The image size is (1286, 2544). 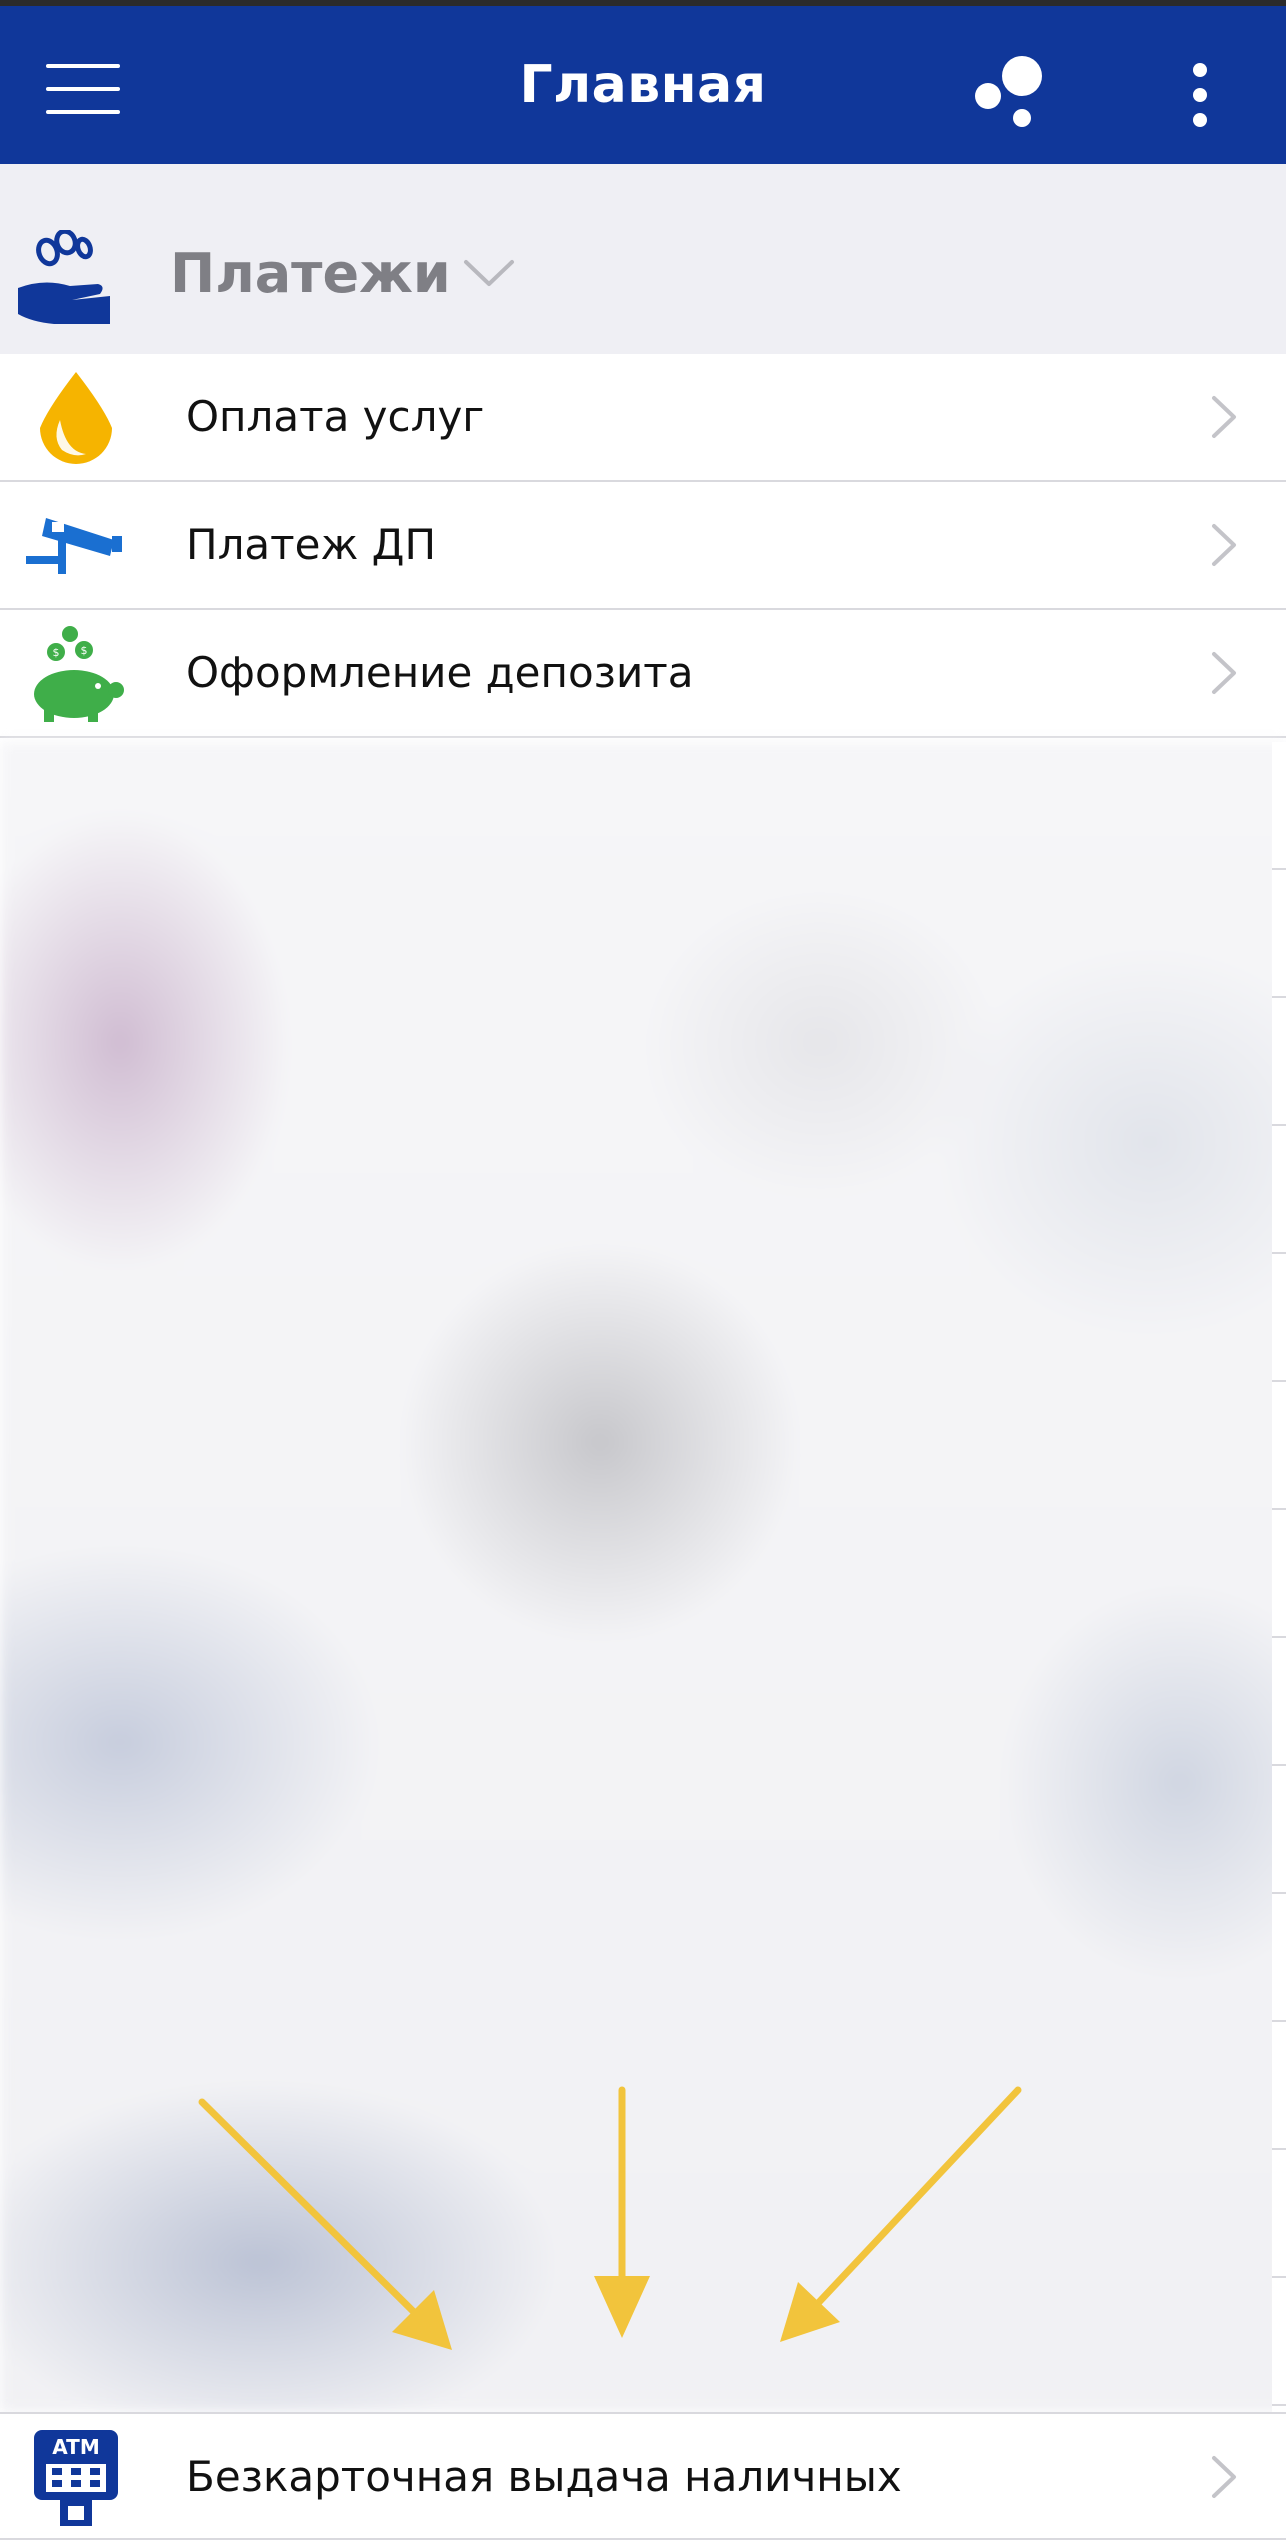 I want to click on page-title: Главная, so click(x=643, y=85).